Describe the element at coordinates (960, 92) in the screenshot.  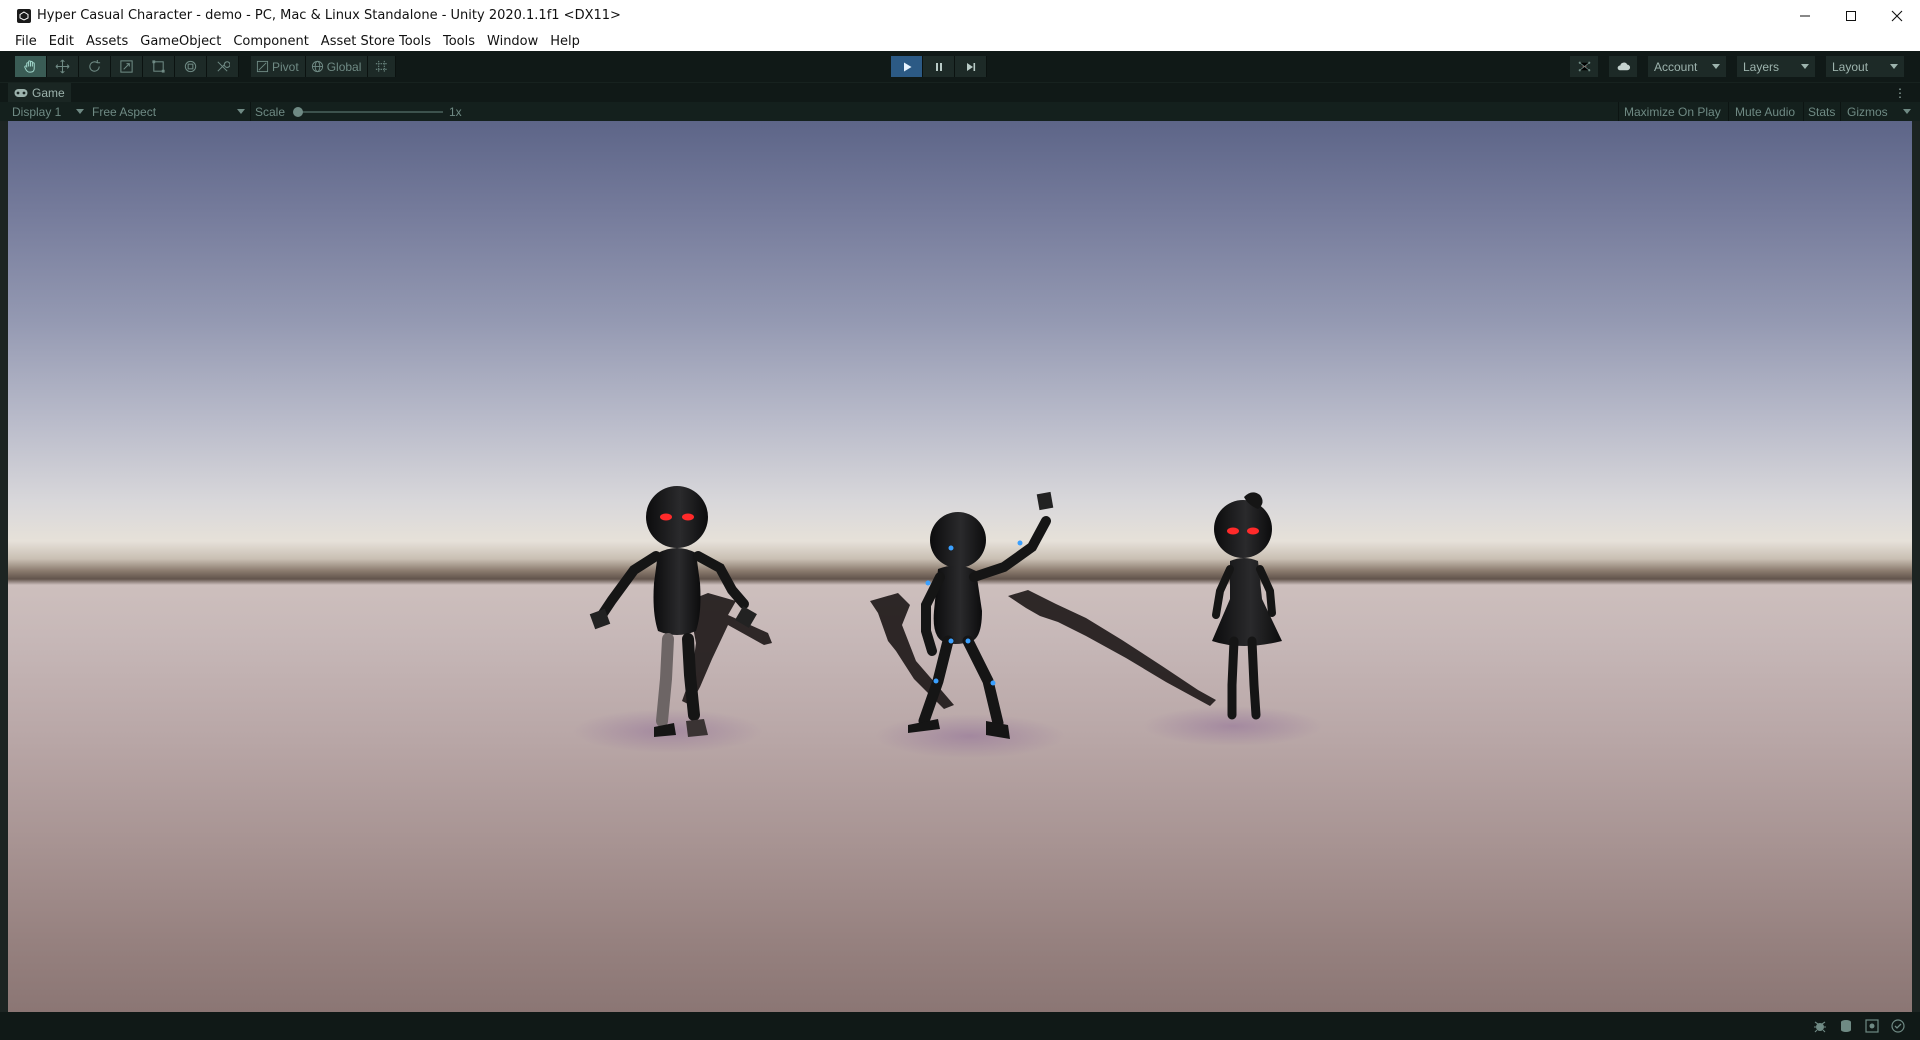
I see `game-tab-bar: Game ⋮` at that location.